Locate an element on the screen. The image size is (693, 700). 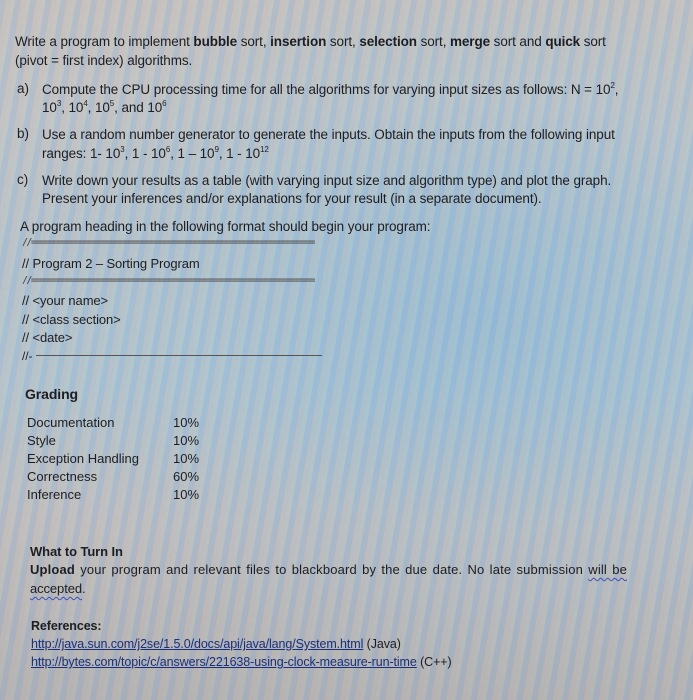
grading-label: Inference is located at coordinates (54, 494).